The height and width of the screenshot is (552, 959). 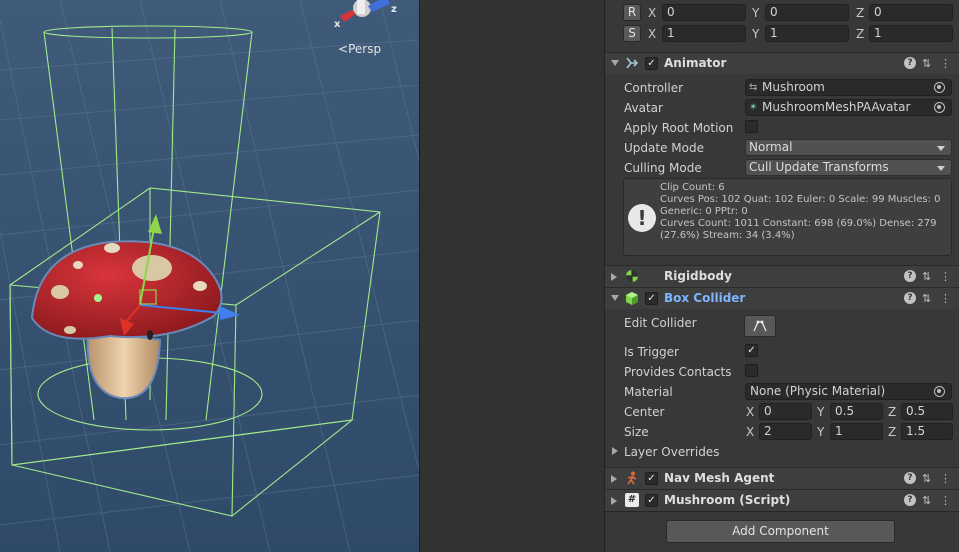 What do you see at coordinates (652, 34) in the screenshot?
I see `scale-x-label: X` at bounding box center [652, 34].